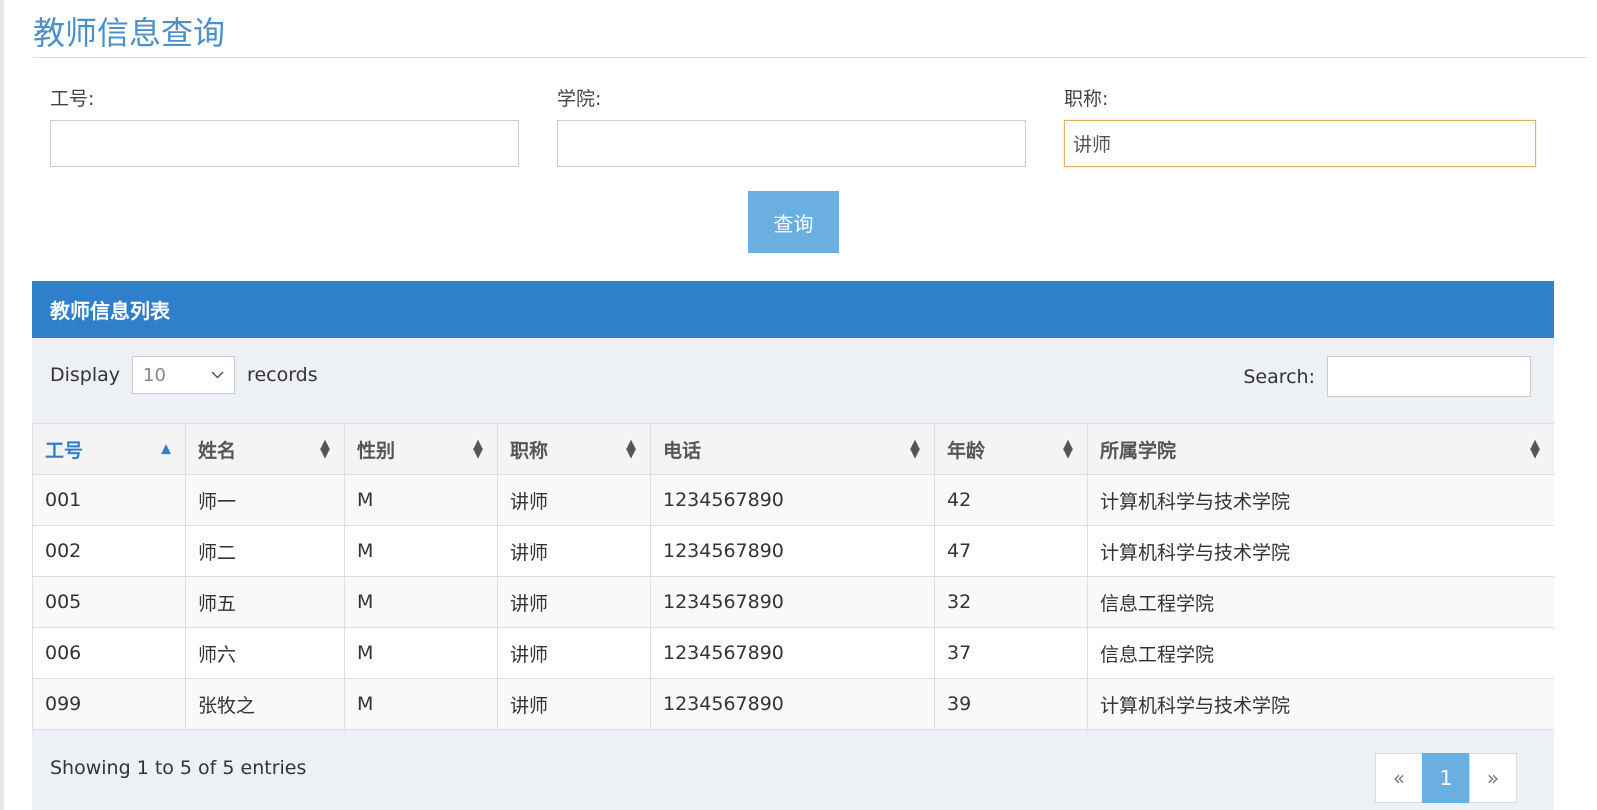 The width and height of the screenshot is (1597, 810). Describe the element at coordinates (1399, 778) in the screenshot. I see `prev-page-button: «` at that location.